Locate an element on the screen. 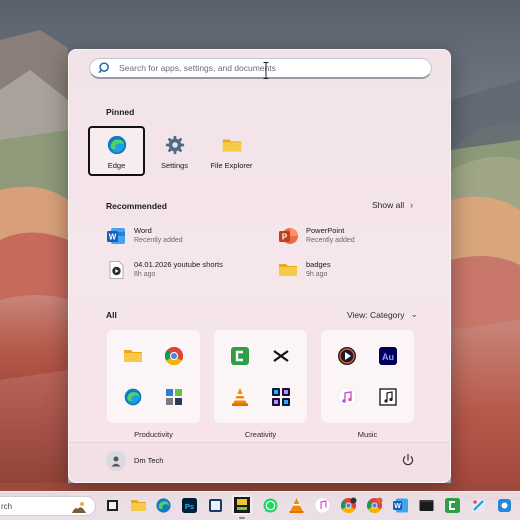  pinned-app-edge: Edge is located at coordinates (116, 151).